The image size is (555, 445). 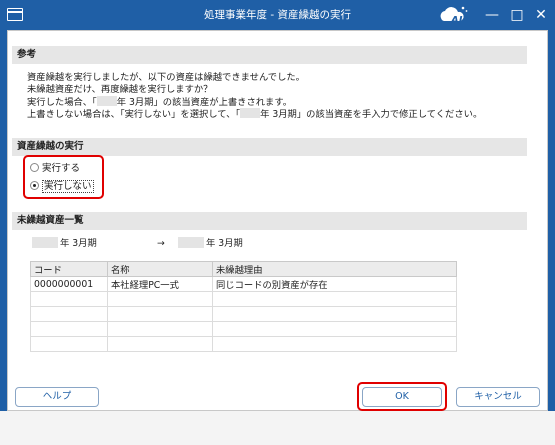 I want to click on reference-line-4-prefix: 上書きしない場合は、「実行しない」を選択して、「, so click(x=134, y=114).